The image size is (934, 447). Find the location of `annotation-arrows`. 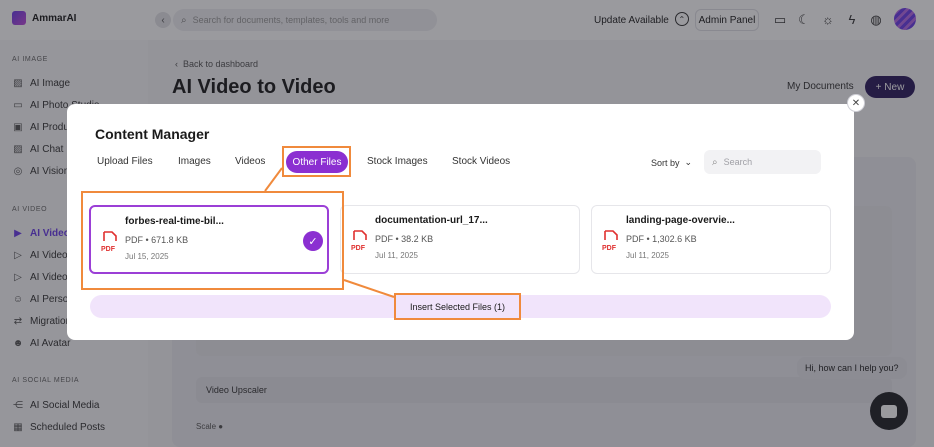

annotation-arrows is located at coordinates (329, 232).